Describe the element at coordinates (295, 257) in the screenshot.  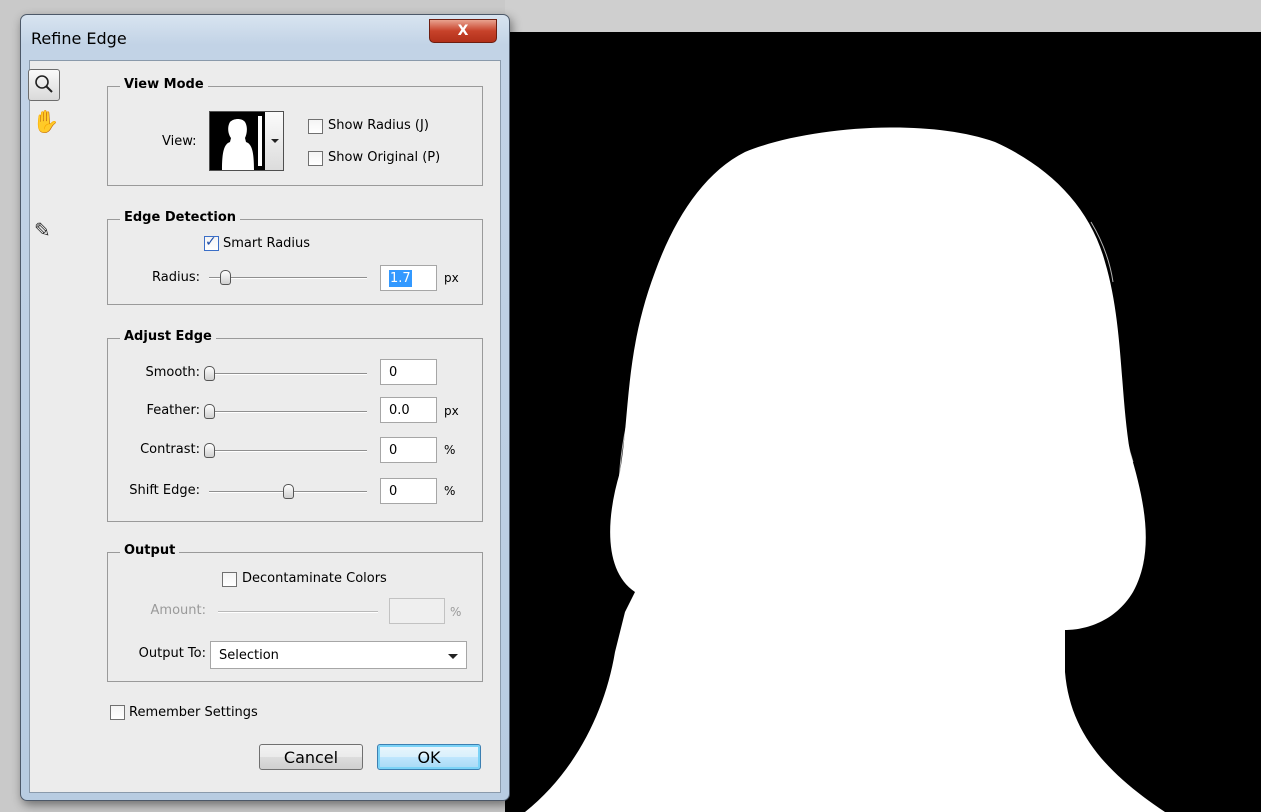
I see `edge-detection-group: Edge Detection` at that location.